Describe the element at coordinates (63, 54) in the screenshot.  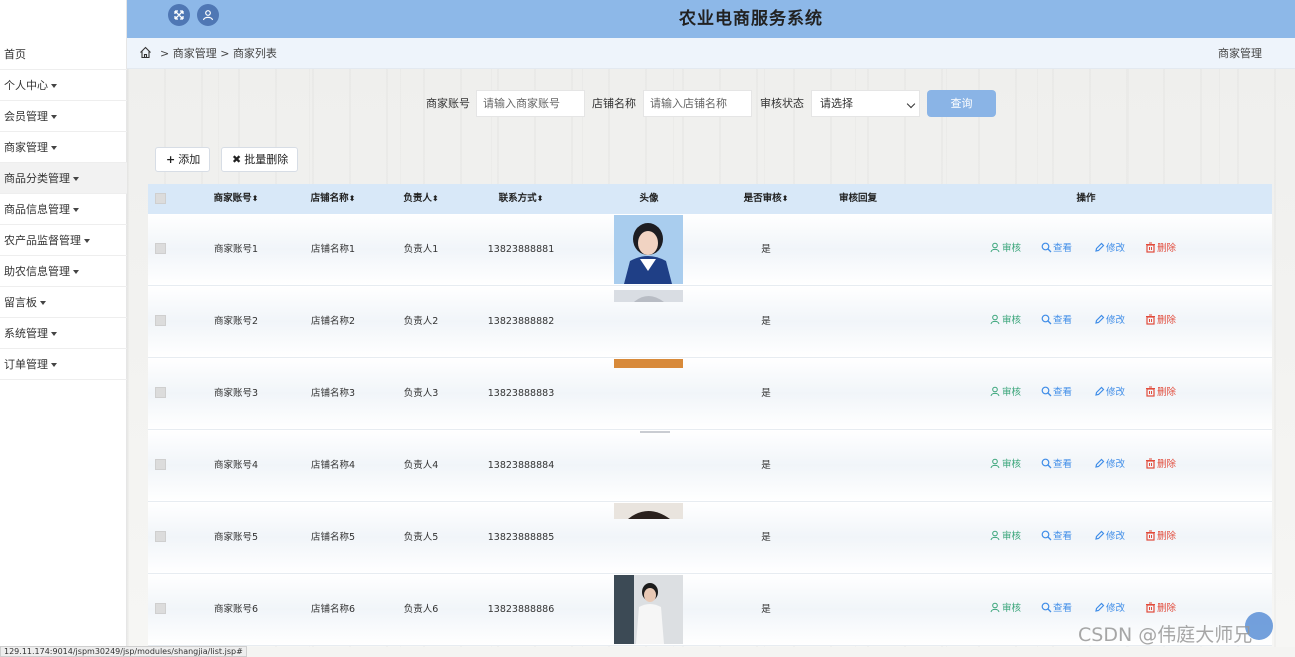
I see `sidebar-item-home: 首页` at that location.